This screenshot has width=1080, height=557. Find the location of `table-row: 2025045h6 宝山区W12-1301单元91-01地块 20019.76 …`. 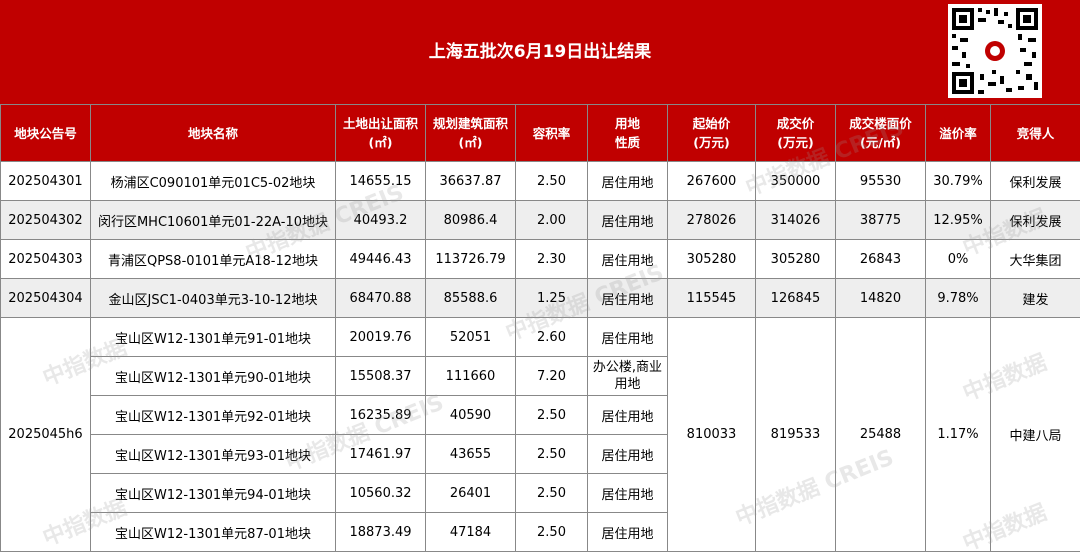

table-row: 2025045h6 宝山区W12-1301单元91-01地块 20019.76 … is located at coordinates (540, 337).